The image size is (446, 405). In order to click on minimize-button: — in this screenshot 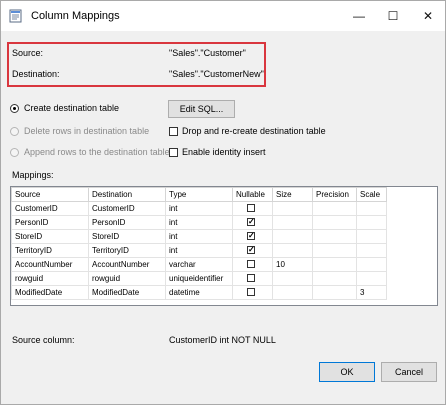, I will do `click(359, 16)`.